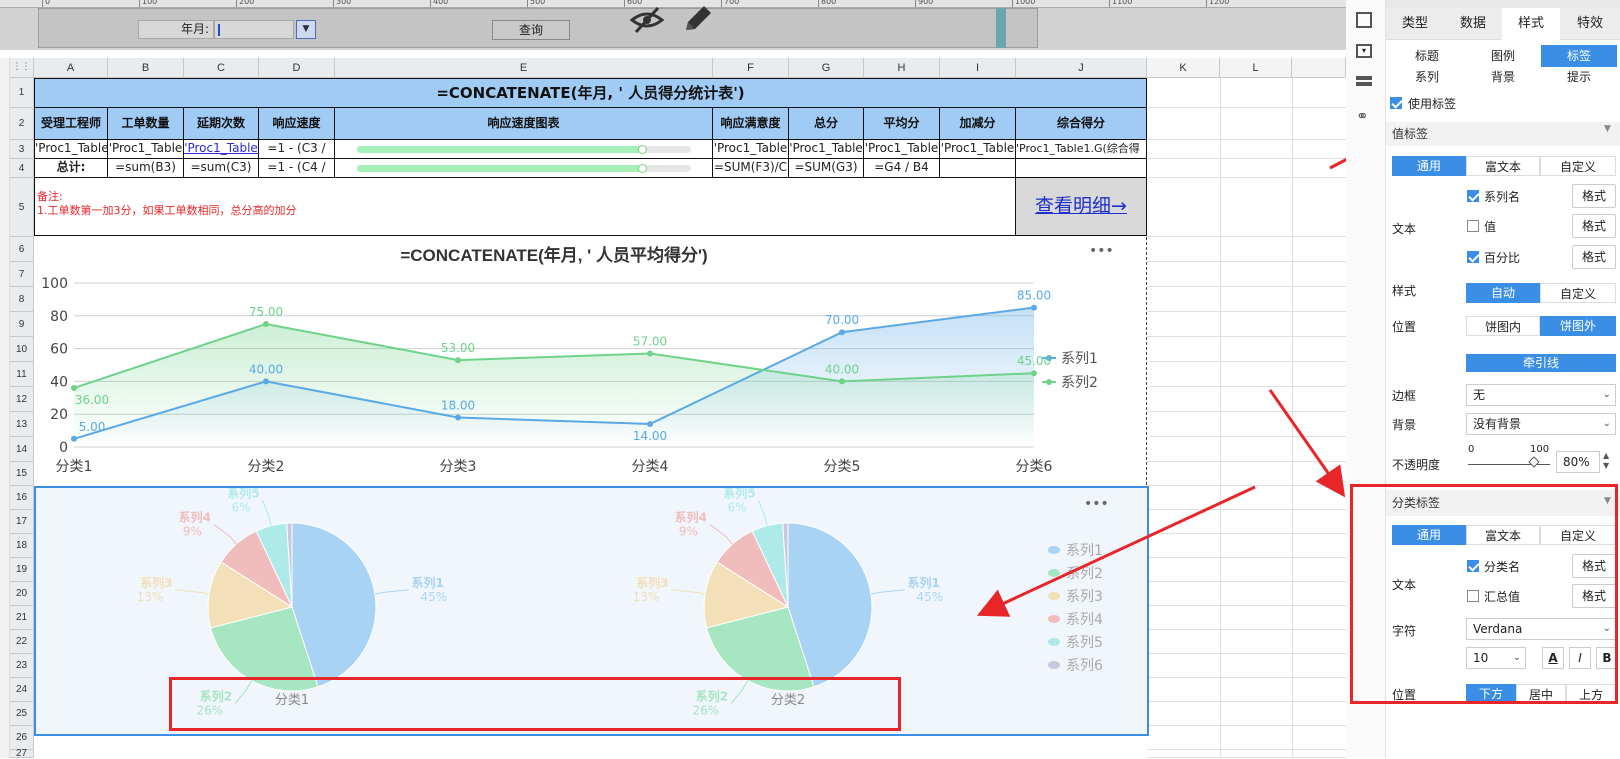  Describe the element at coordinates (1503, 326) in the screenshot. I see `position-inside: 饼图内` at that location.